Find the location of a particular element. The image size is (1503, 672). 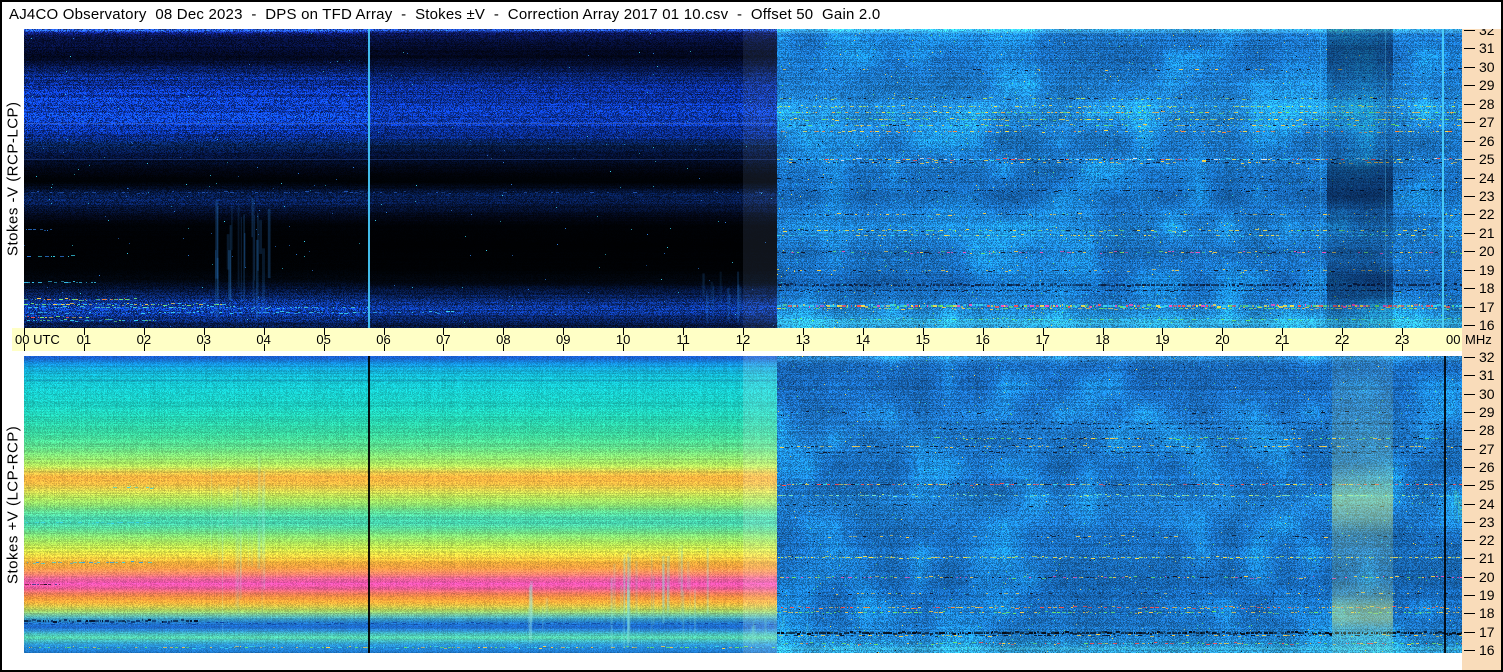

time-tick-label: 15 is located at coordinates (922, 339).